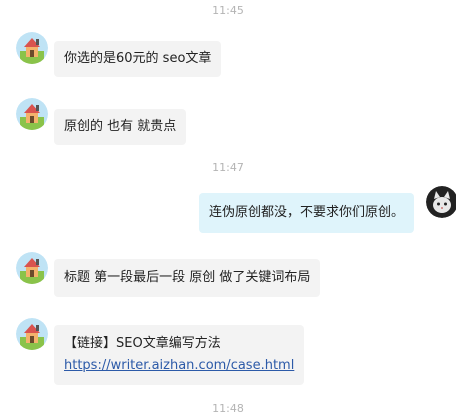 This screenshot has height=416, width=456. I want to click on cat-avatar-icon, so click(441, 202).